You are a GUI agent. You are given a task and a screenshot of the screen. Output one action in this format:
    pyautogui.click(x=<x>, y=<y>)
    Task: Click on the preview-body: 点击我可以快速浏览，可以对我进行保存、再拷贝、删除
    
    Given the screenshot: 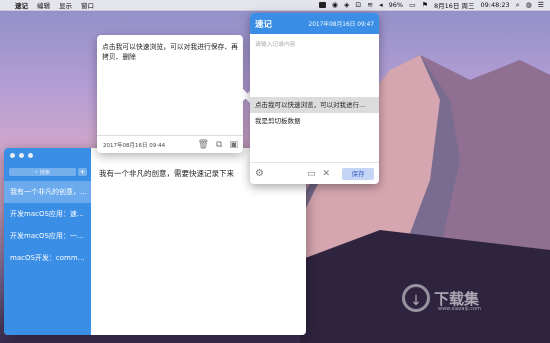 What is the action you would take?
    pyautogui.click(x=170, y=52)
    